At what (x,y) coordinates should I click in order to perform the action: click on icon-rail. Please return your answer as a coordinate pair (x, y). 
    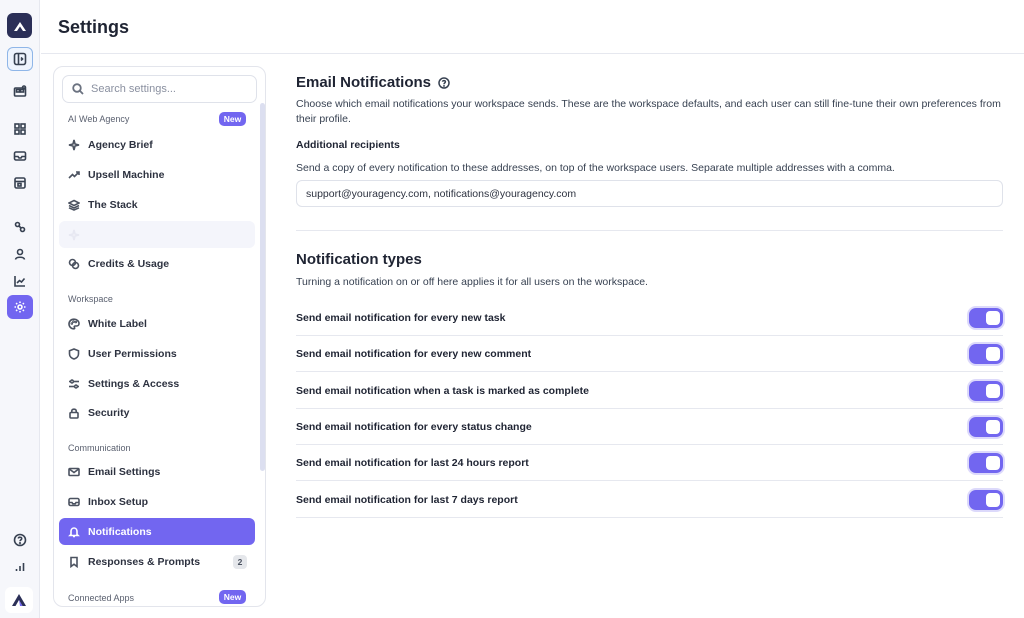
    Looking at the image, I should click on (20, 309).